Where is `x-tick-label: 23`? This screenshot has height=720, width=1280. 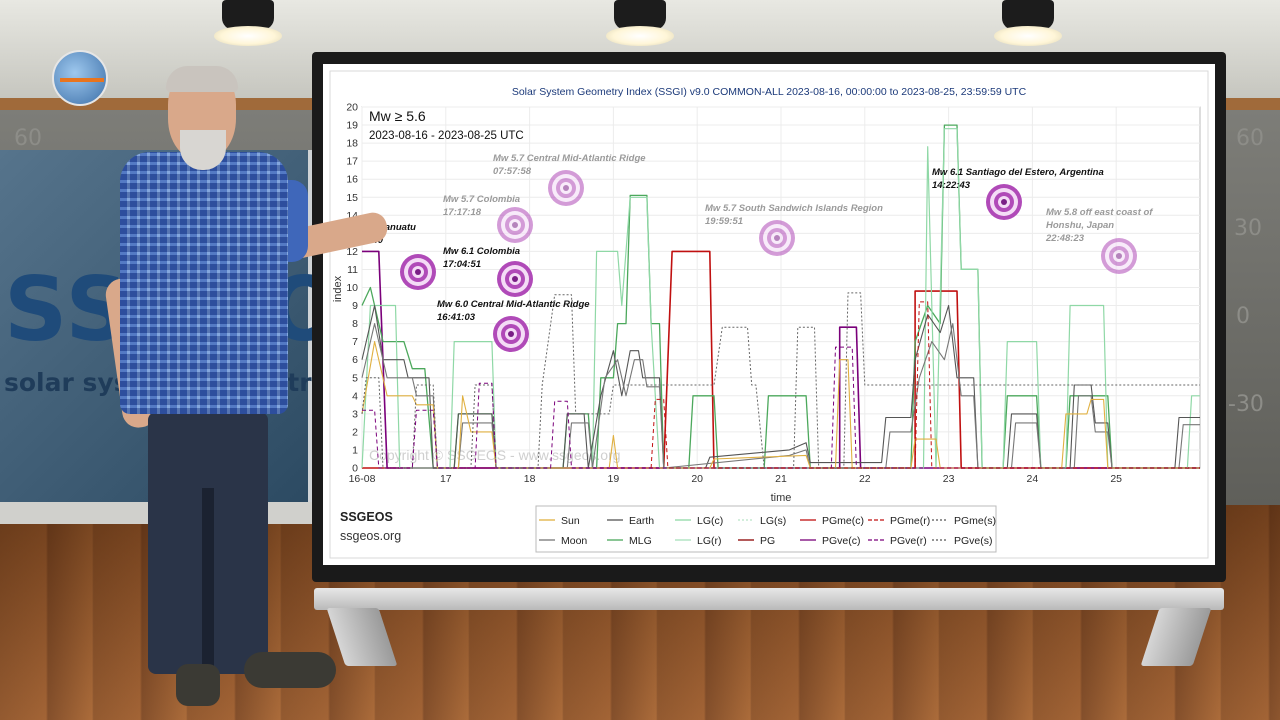 x-tick-label: 23 is located at coordinates (949, 479).